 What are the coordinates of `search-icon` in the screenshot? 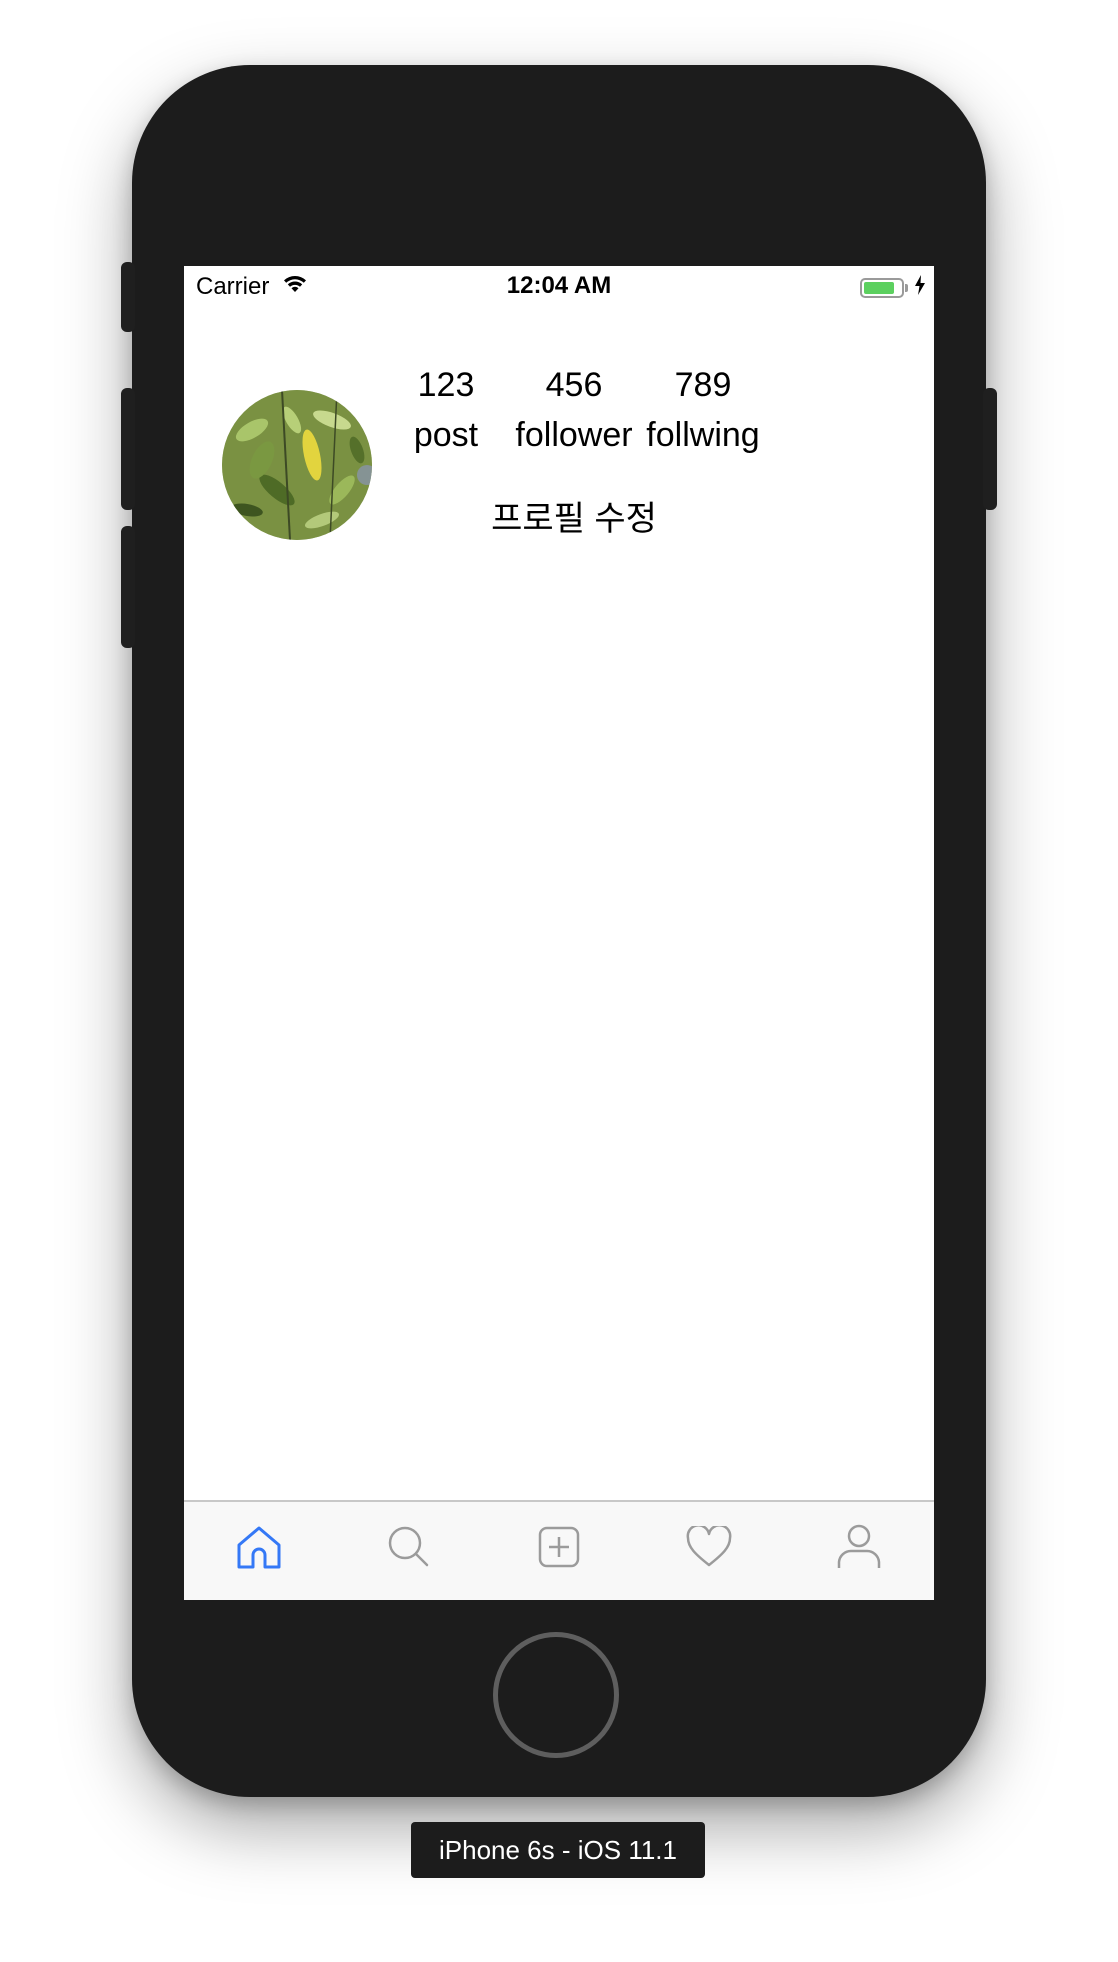 It's located at (409, 1549).